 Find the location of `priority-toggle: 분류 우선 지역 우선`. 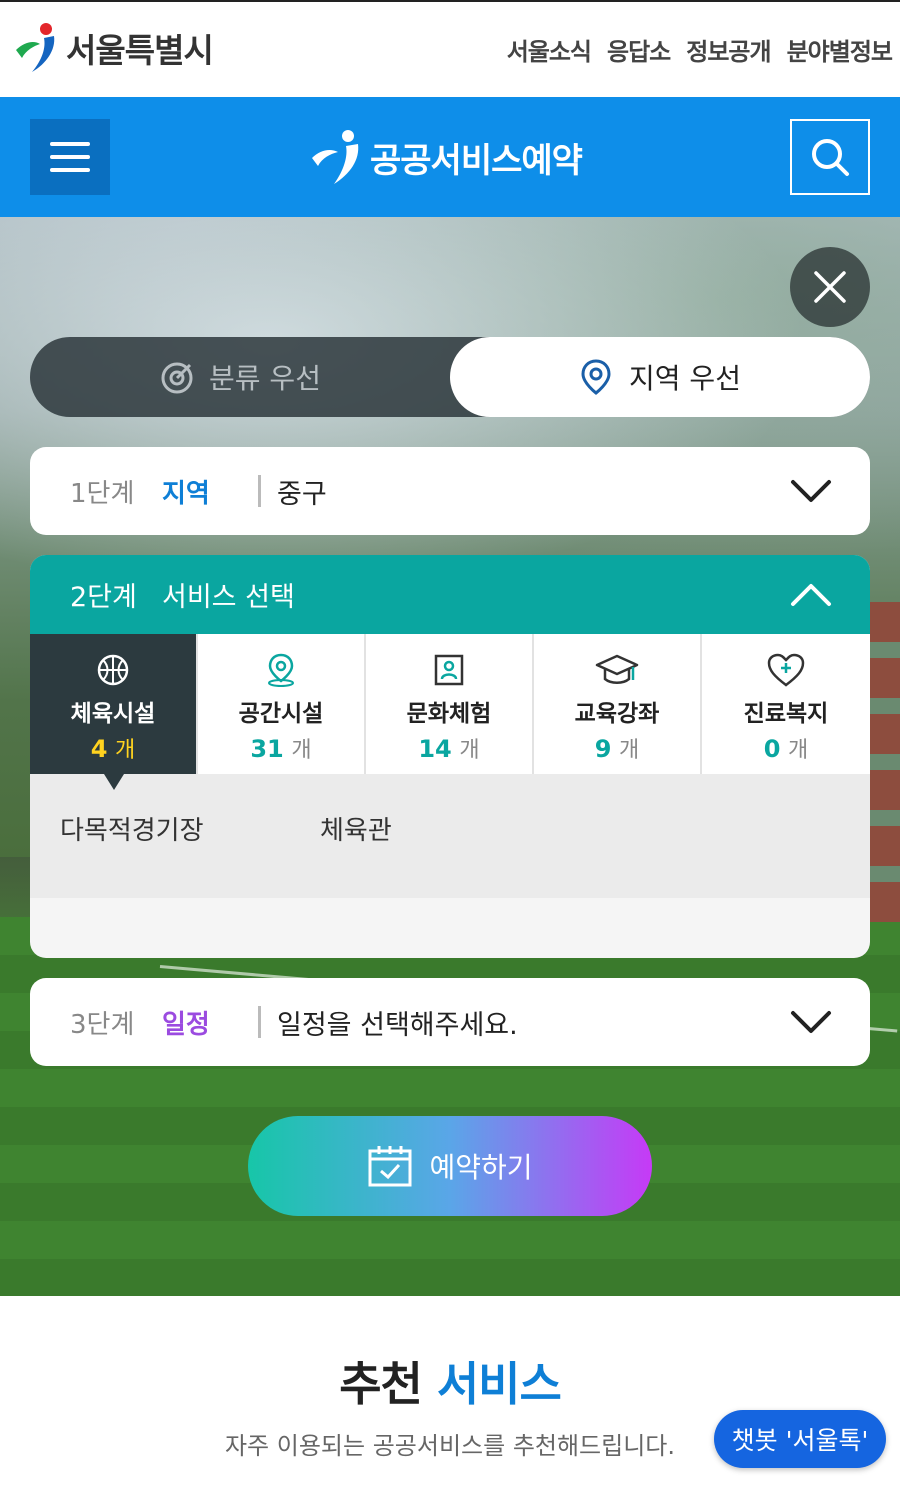

priority-toggle: 분류 우선 지역 우선 is located at coordinates (450, 377).